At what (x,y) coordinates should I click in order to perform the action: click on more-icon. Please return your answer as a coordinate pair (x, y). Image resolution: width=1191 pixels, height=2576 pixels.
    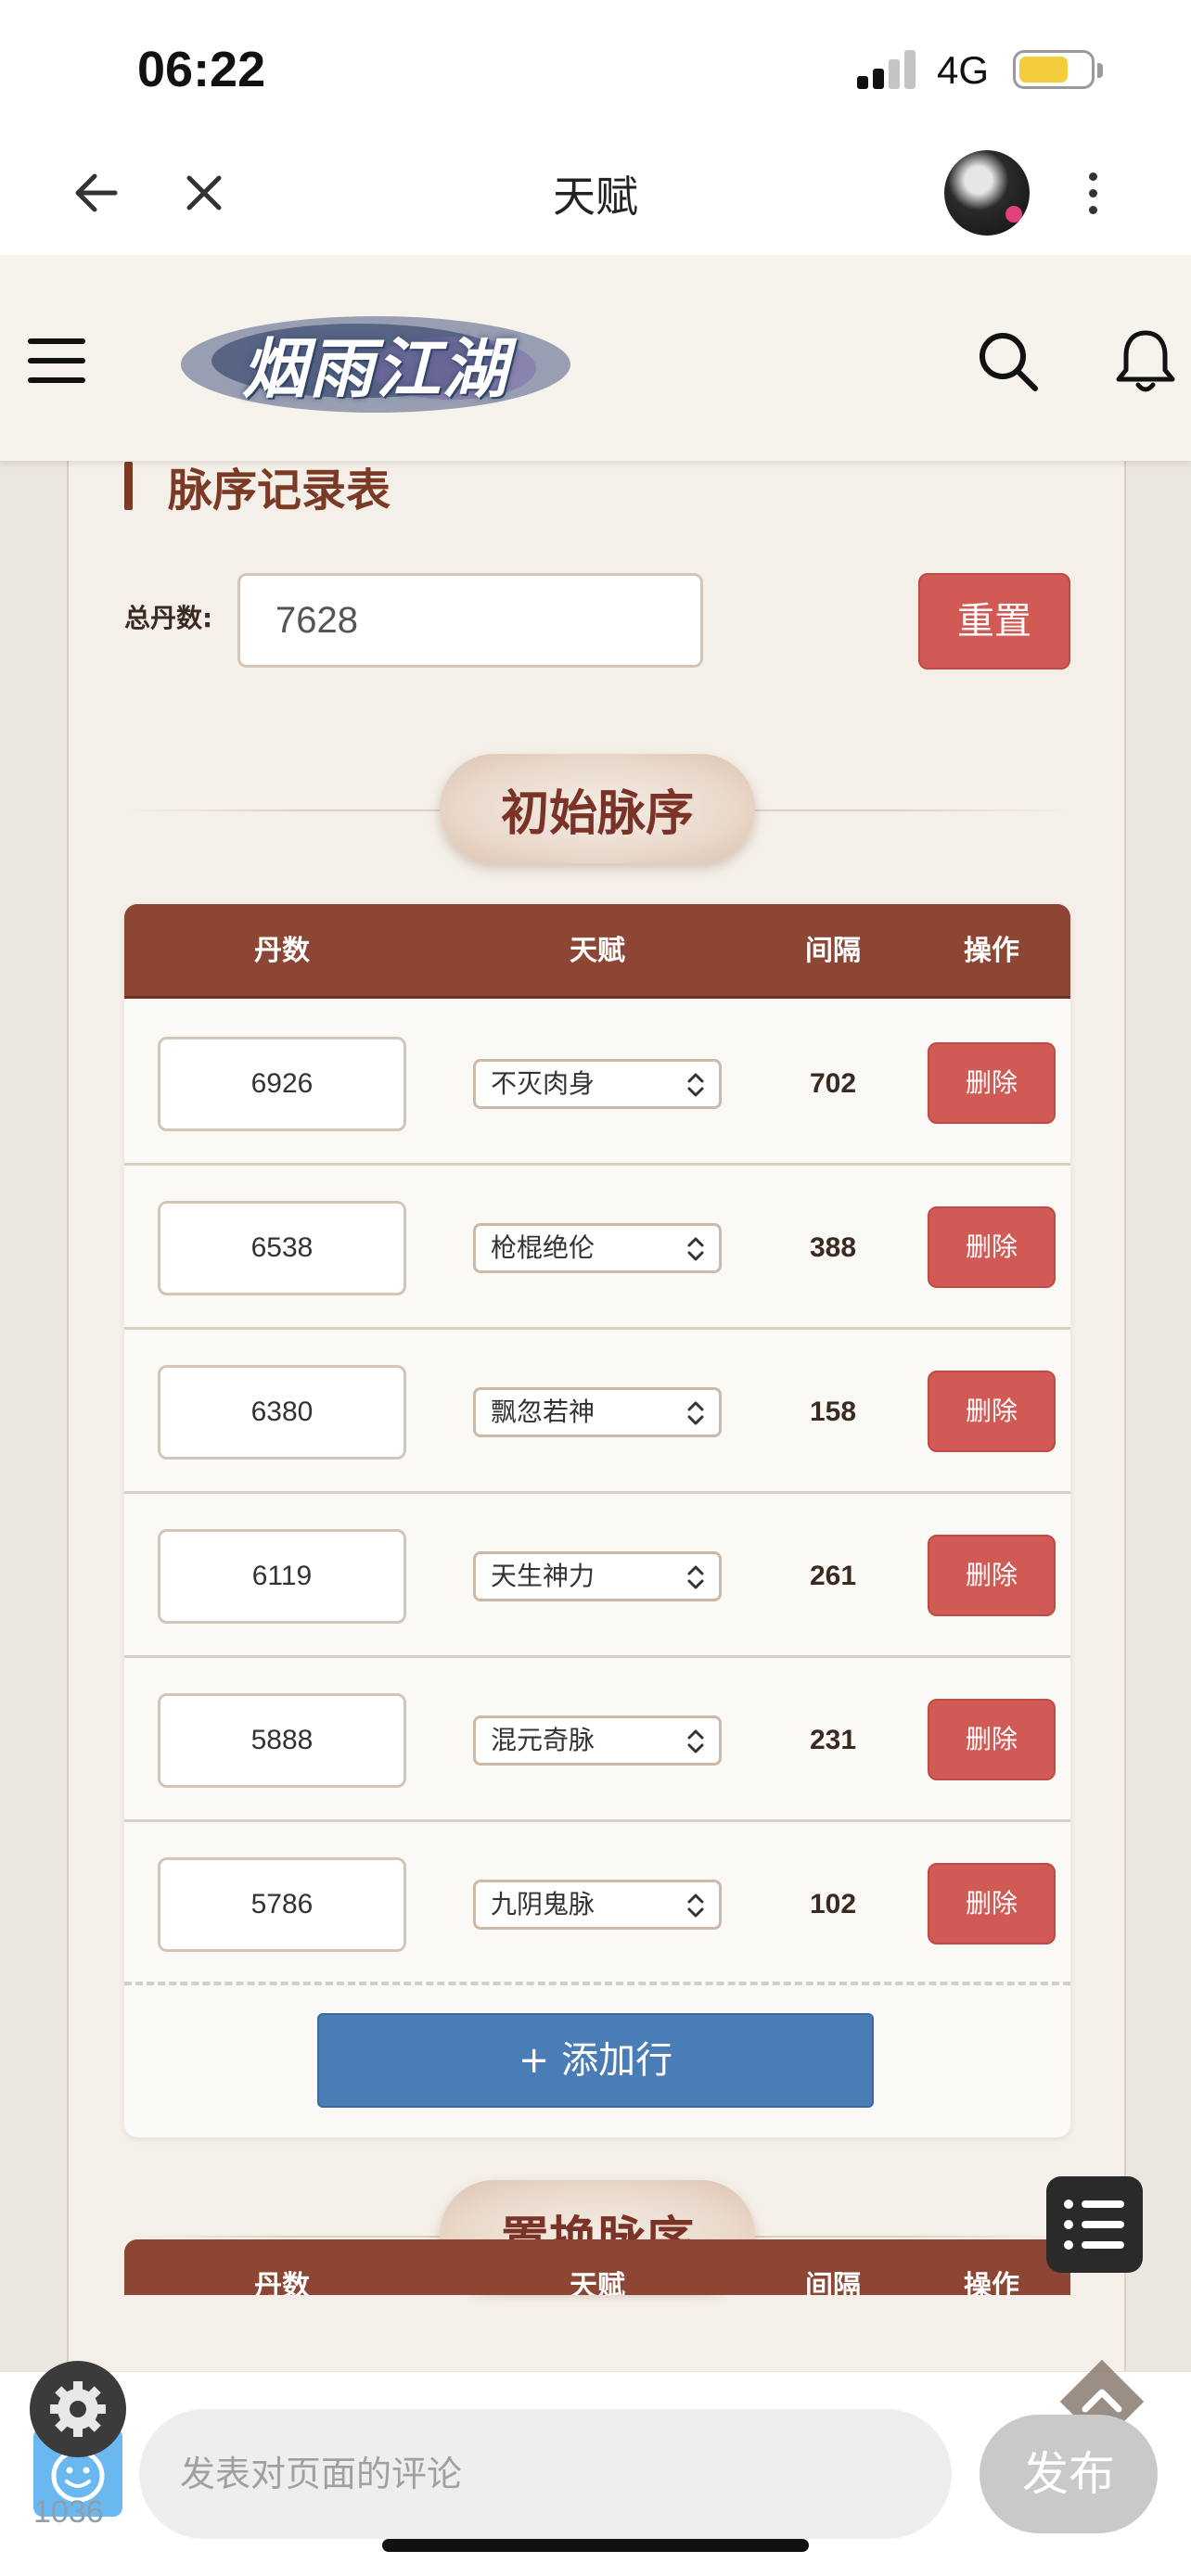
    Looking at the image, I should click on (1092, 195).